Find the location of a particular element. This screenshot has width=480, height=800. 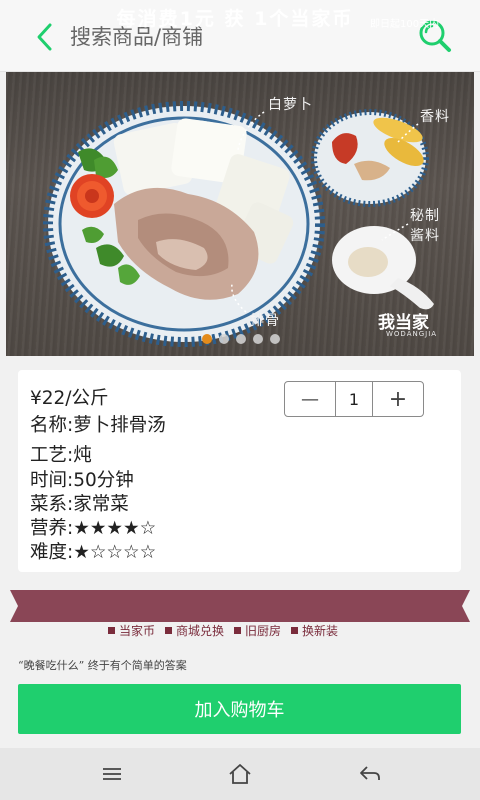

label-spice: 香料 is located at coordinates (435, 117).